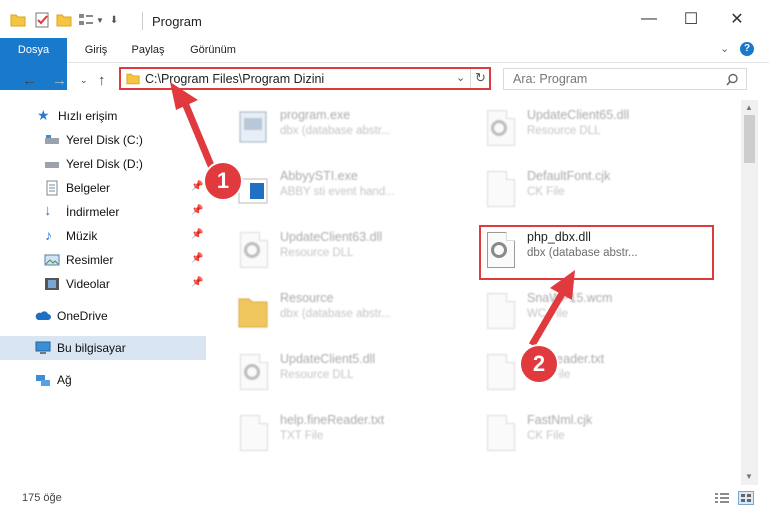 The width and height of the screenshot is (769, 525). Describe the element at coordinates (223, 181) in the screenshot. I see `step-badge-1: 1` at that location.